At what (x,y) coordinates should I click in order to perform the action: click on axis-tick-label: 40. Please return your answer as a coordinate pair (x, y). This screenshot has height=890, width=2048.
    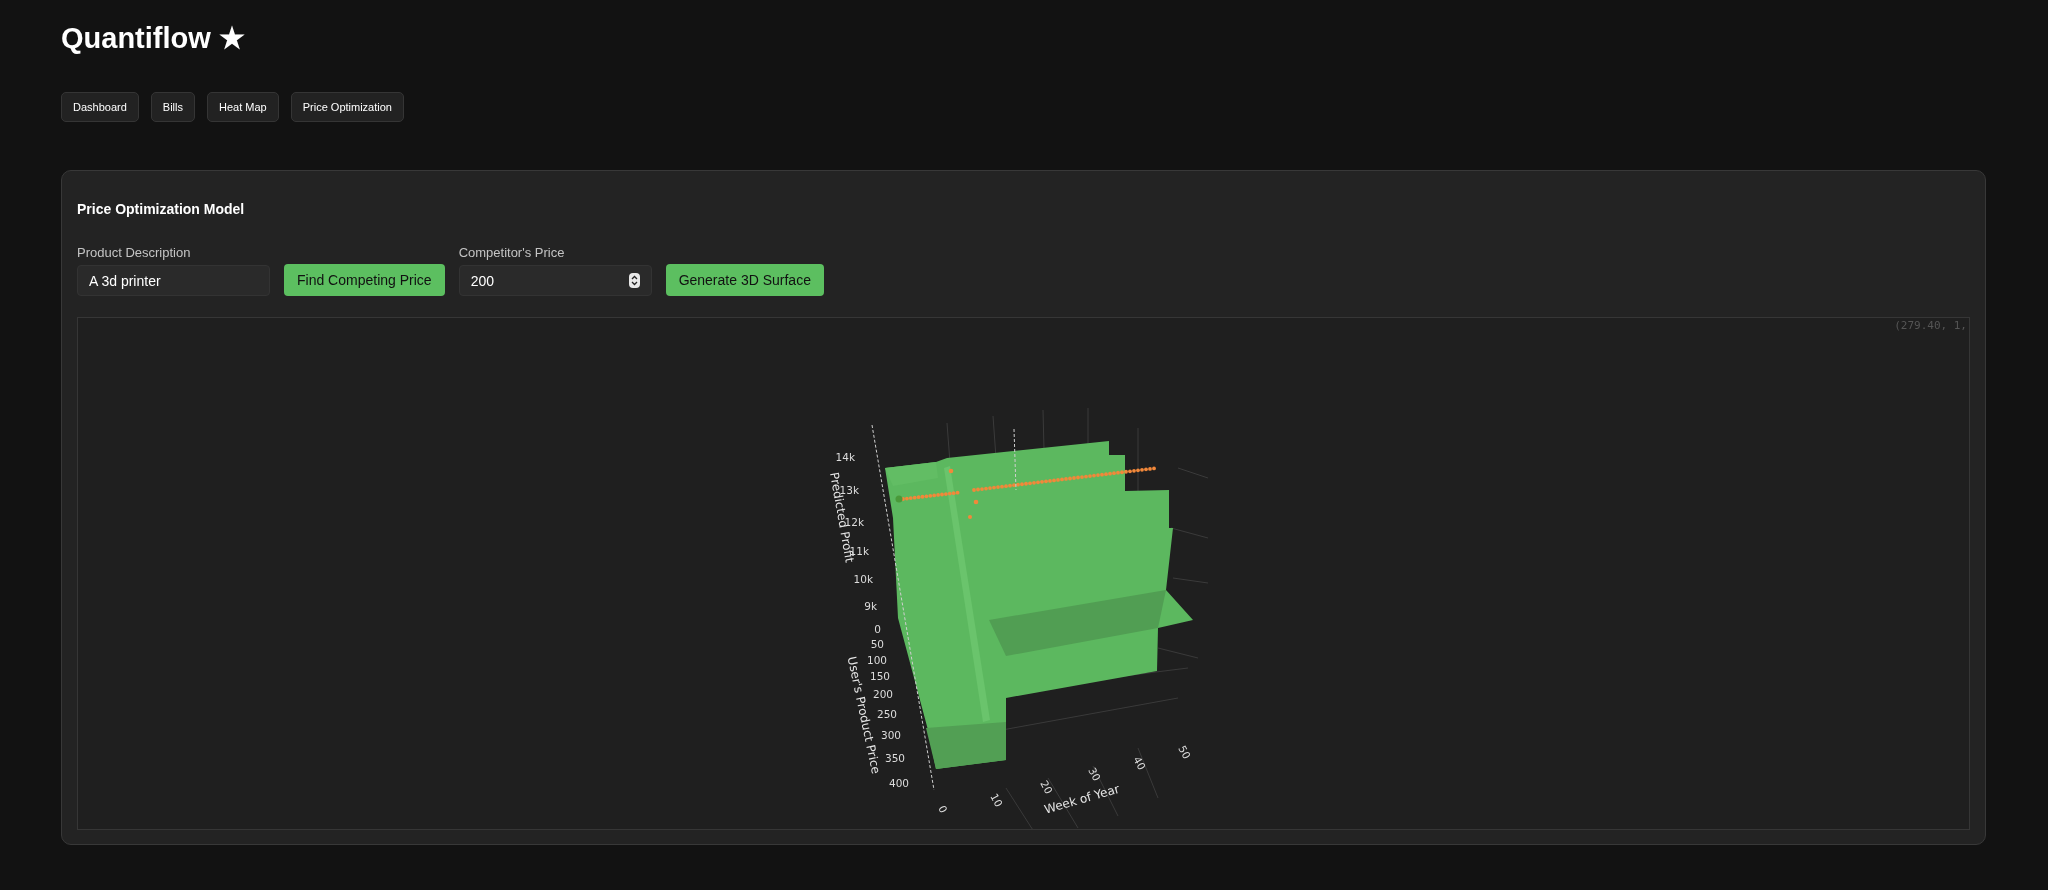
    Looking at the image, I should click on (1140, 763).